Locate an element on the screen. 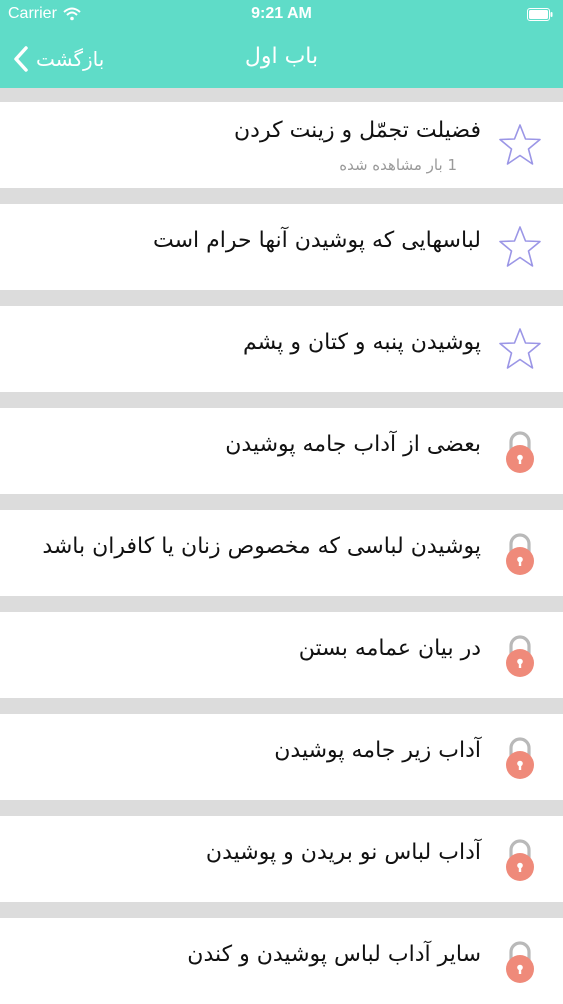  list-item: آداب لباس نو بریدن و پوشیدن is located at coordinates (281, 859).